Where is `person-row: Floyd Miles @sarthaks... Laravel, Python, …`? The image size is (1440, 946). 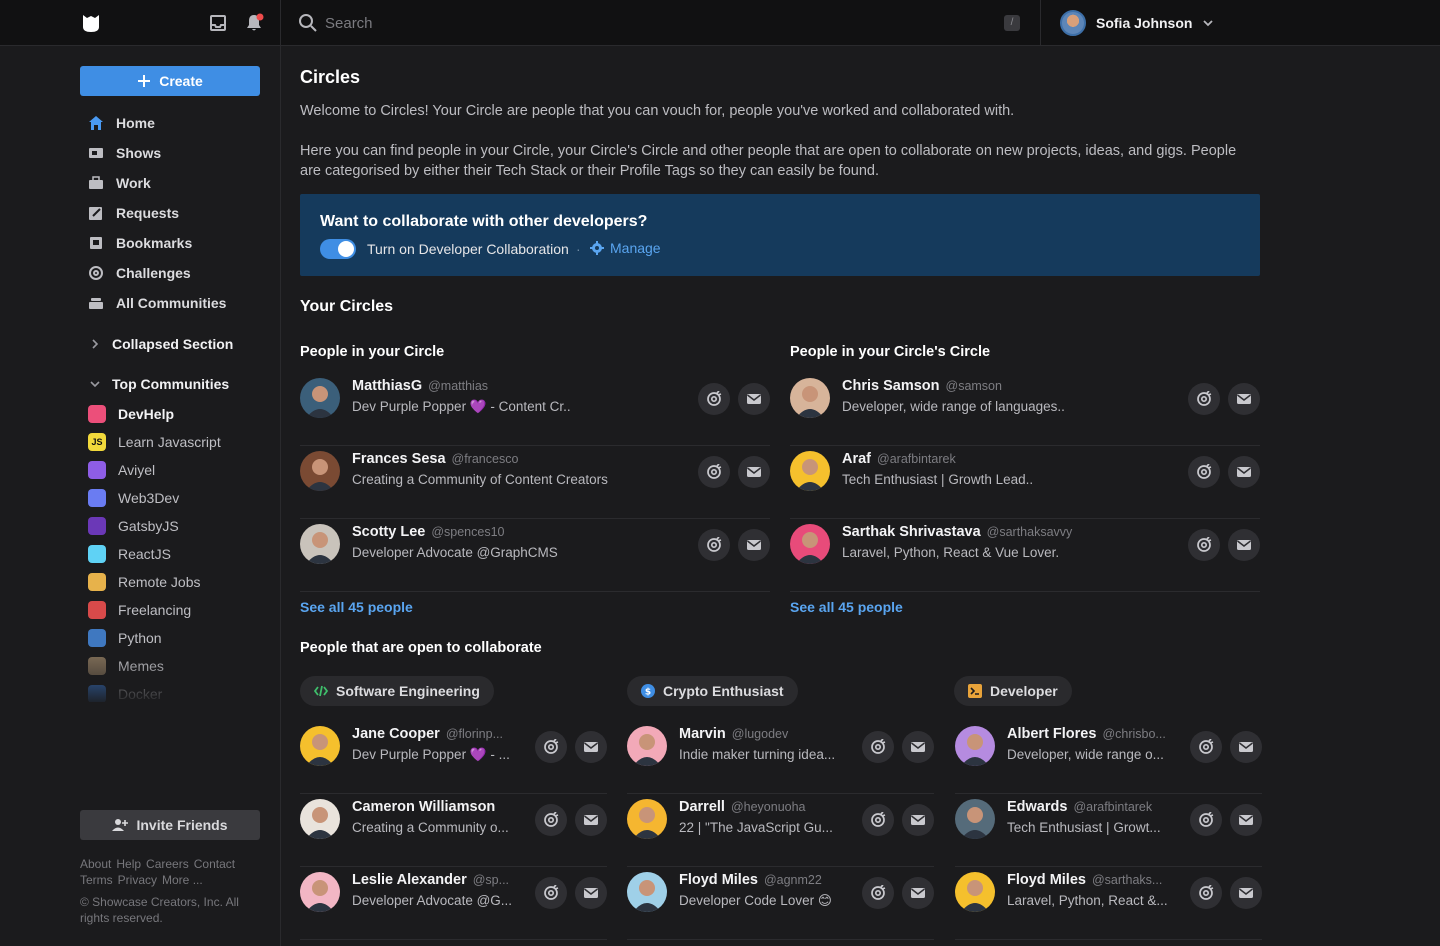 person-row: Floyd Miles @sarthaks... Laravel, Python, … is located at coordinates (1108, 903).